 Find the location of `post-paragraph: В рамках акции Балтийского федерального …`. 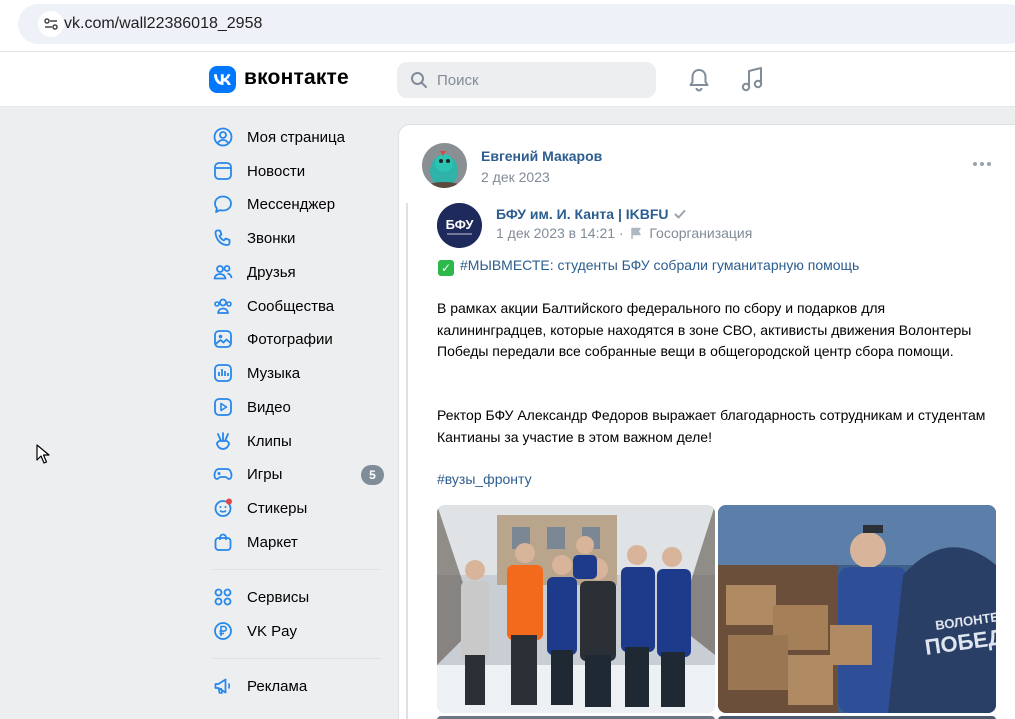

post-paragraph: В рамках акции Балтийского федерального … is located at coordinates (704, 329).